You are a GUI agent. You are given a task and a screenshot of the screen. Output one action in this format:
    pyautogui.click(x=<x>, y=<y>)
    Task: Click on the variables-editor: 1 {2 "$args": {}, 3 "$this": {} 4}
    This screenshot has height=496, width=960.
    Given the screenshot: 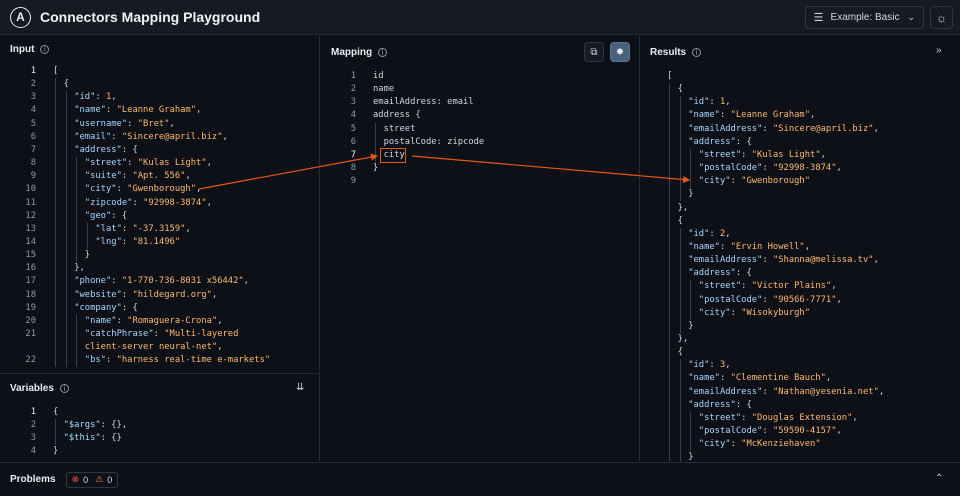 What is the action you would take?
    pyautogui.click(x=159, y=433)
    